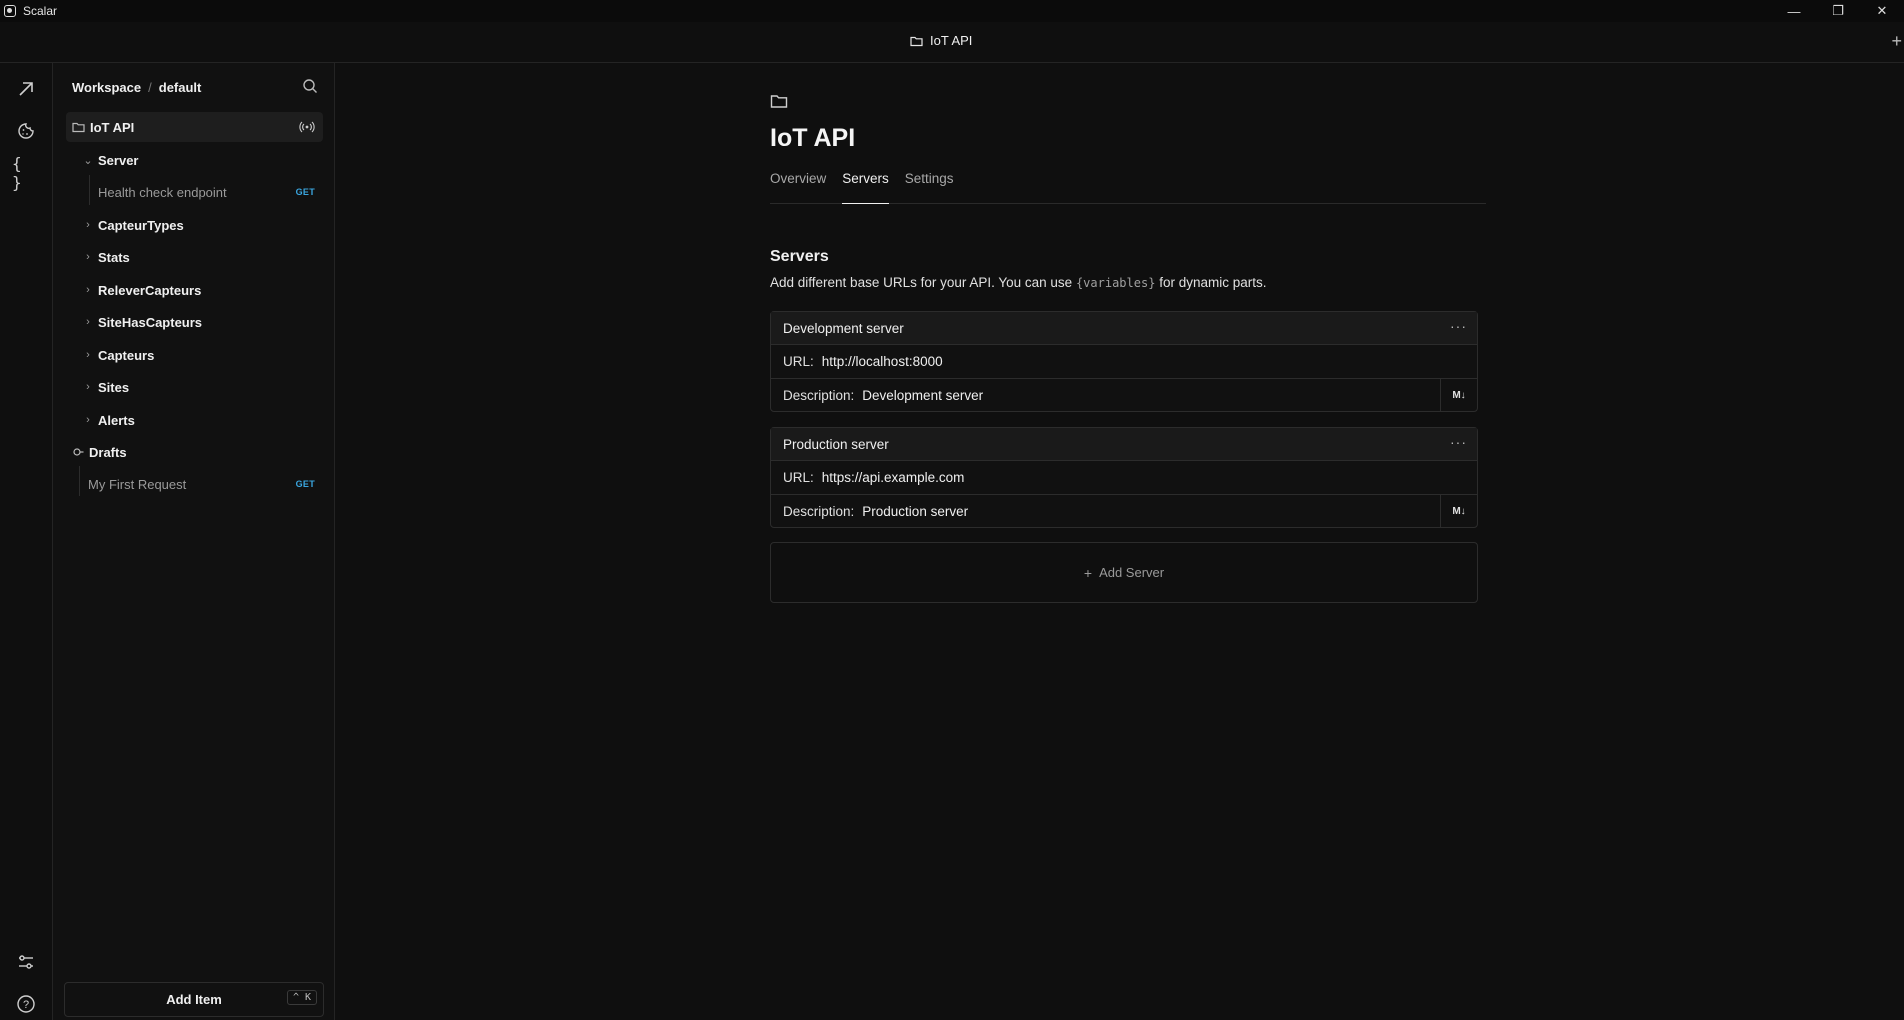 The image size is (1904, 1020). Describe the element at coordinates (118, 160) in the screenshot. I see `sidebar-item-label: Server` at that location.